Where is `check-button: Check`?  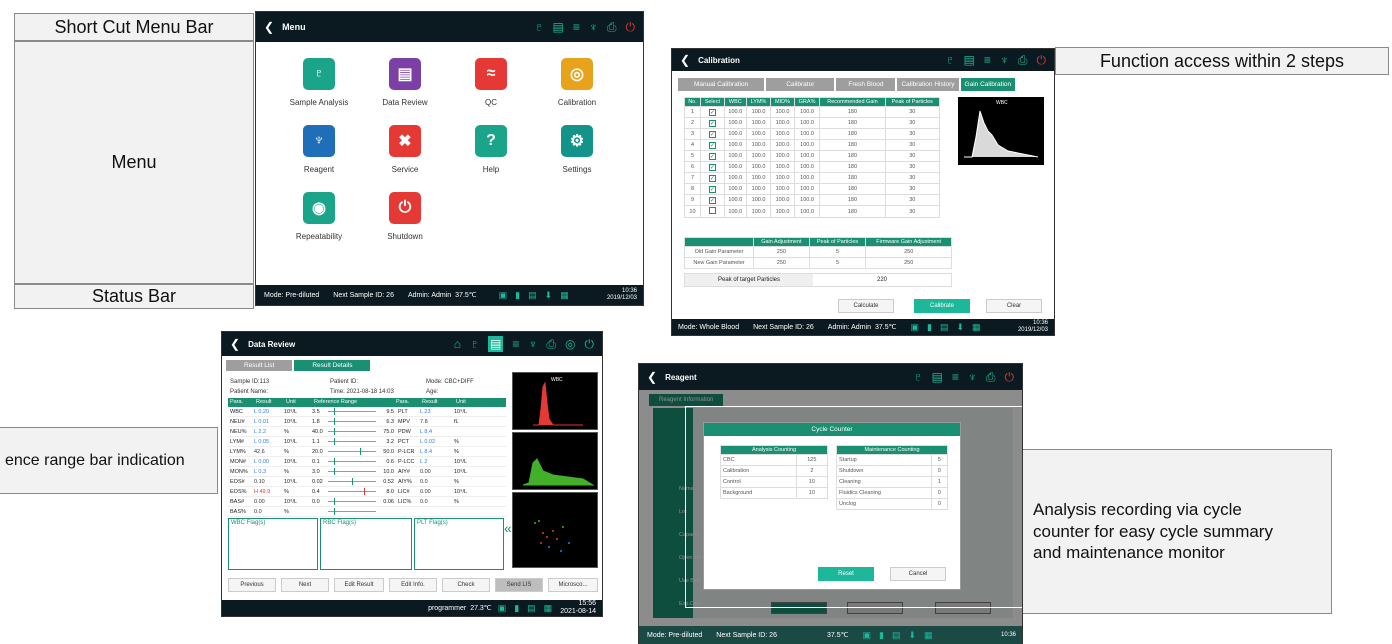 check-button: Check is located at coordinates (466, 585).